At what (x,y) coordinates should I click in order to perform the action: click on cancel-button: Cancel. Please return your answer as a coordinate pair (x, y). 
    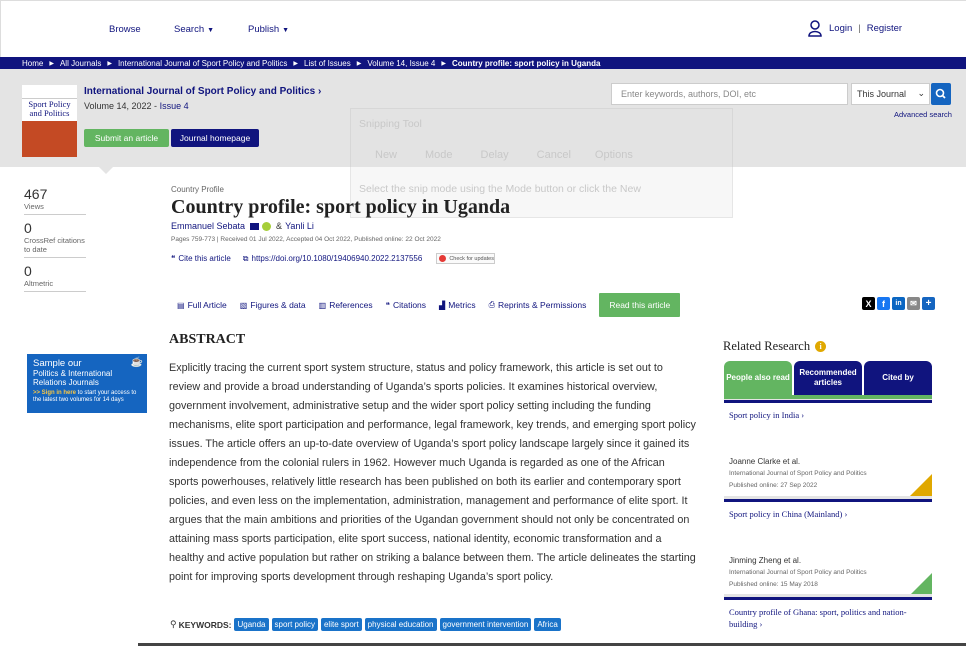
    Looking at the image, I should click on (548, 155).